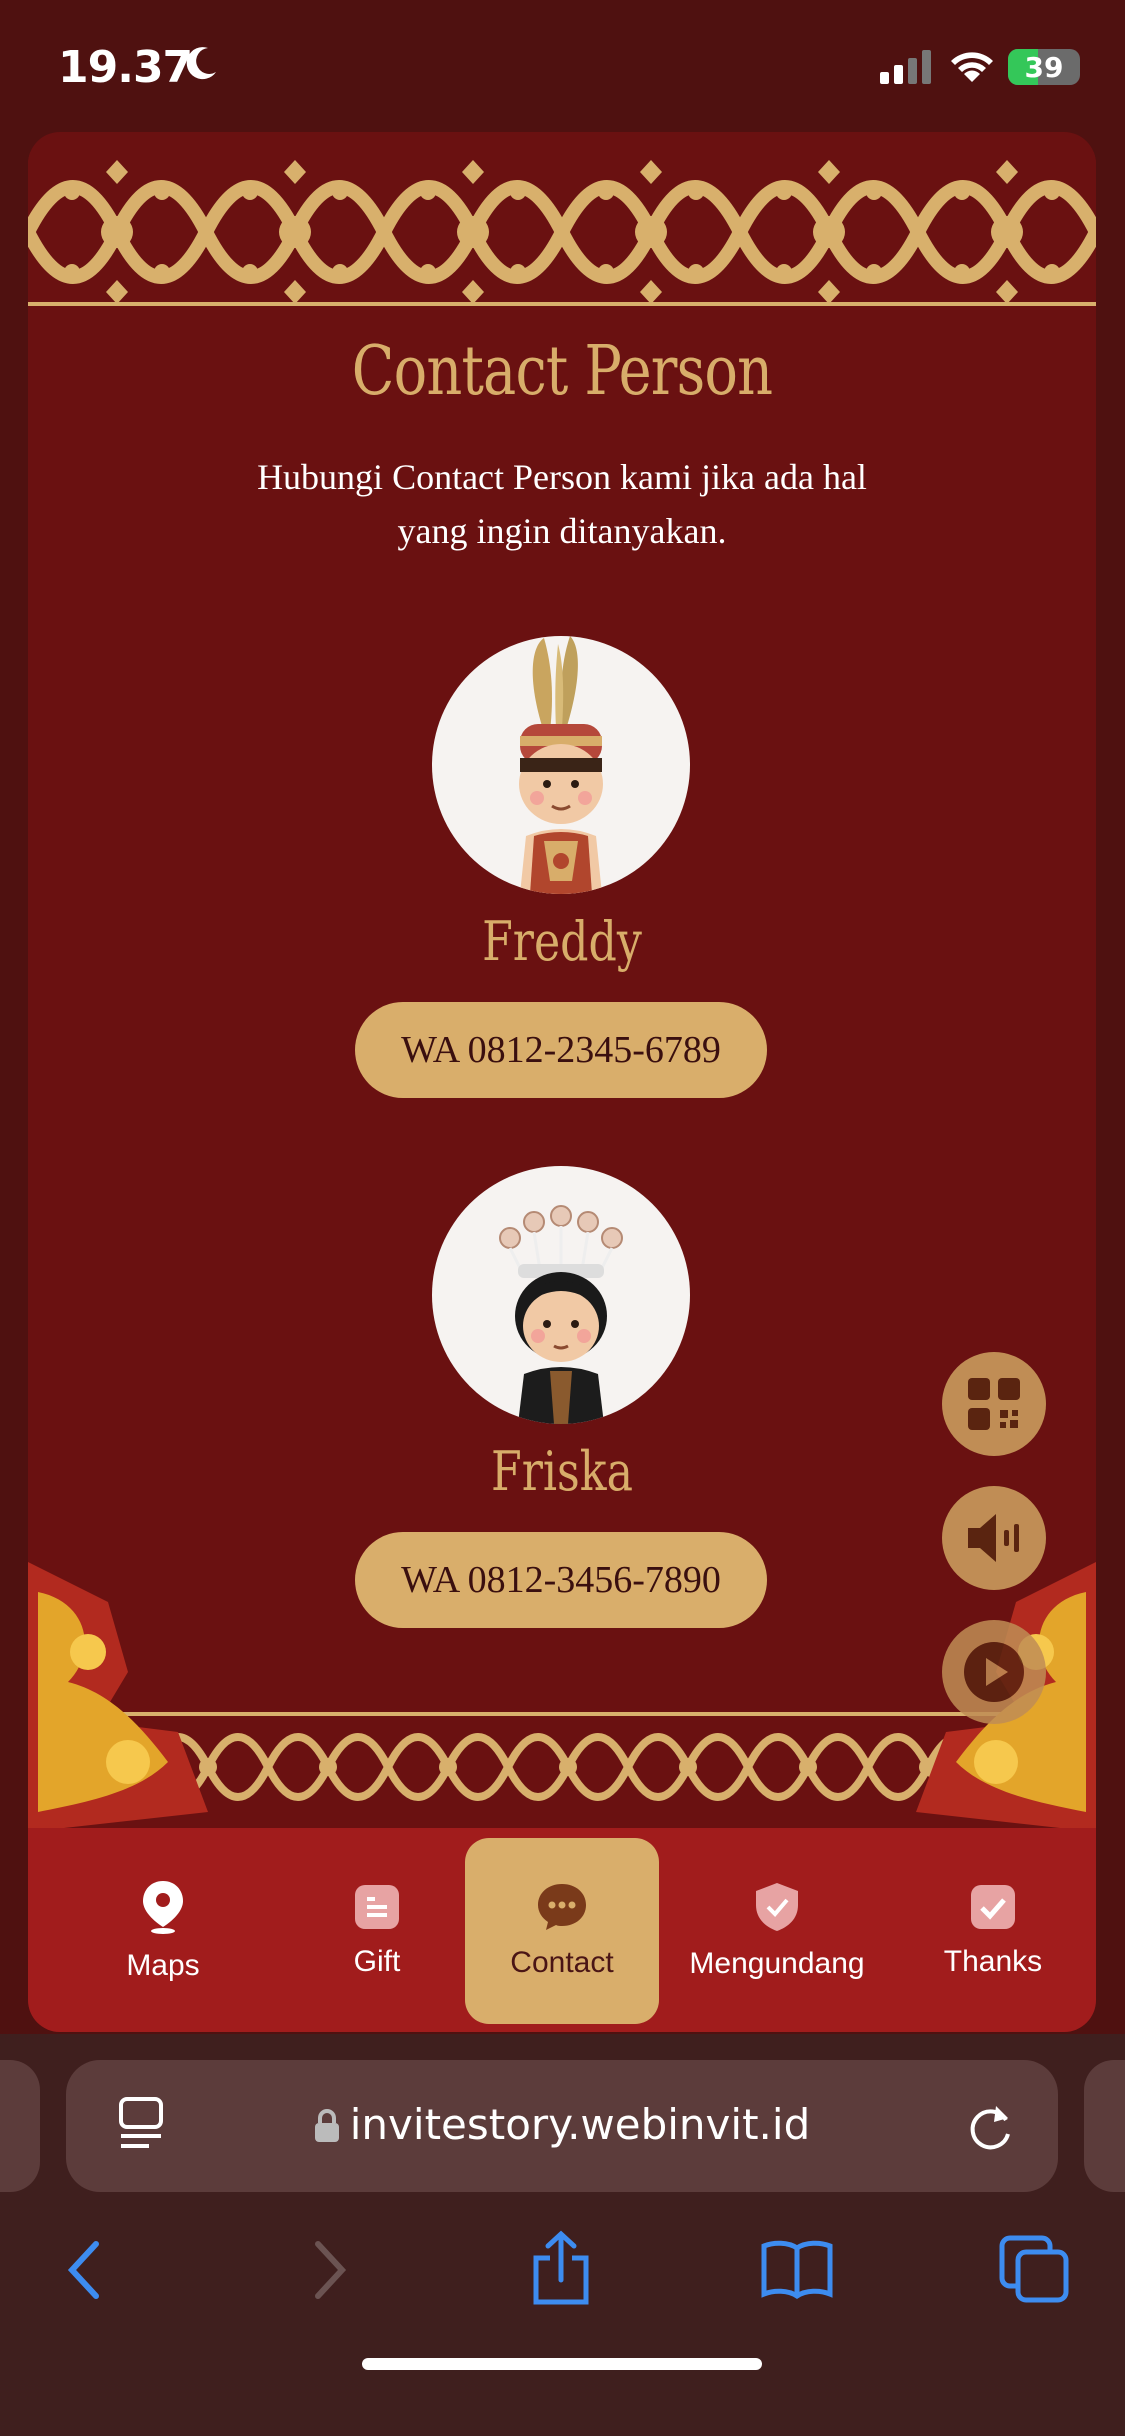 The image size is (1125, 2436). I want to click on nav-item-maps: Maps, so click(163, 1931).